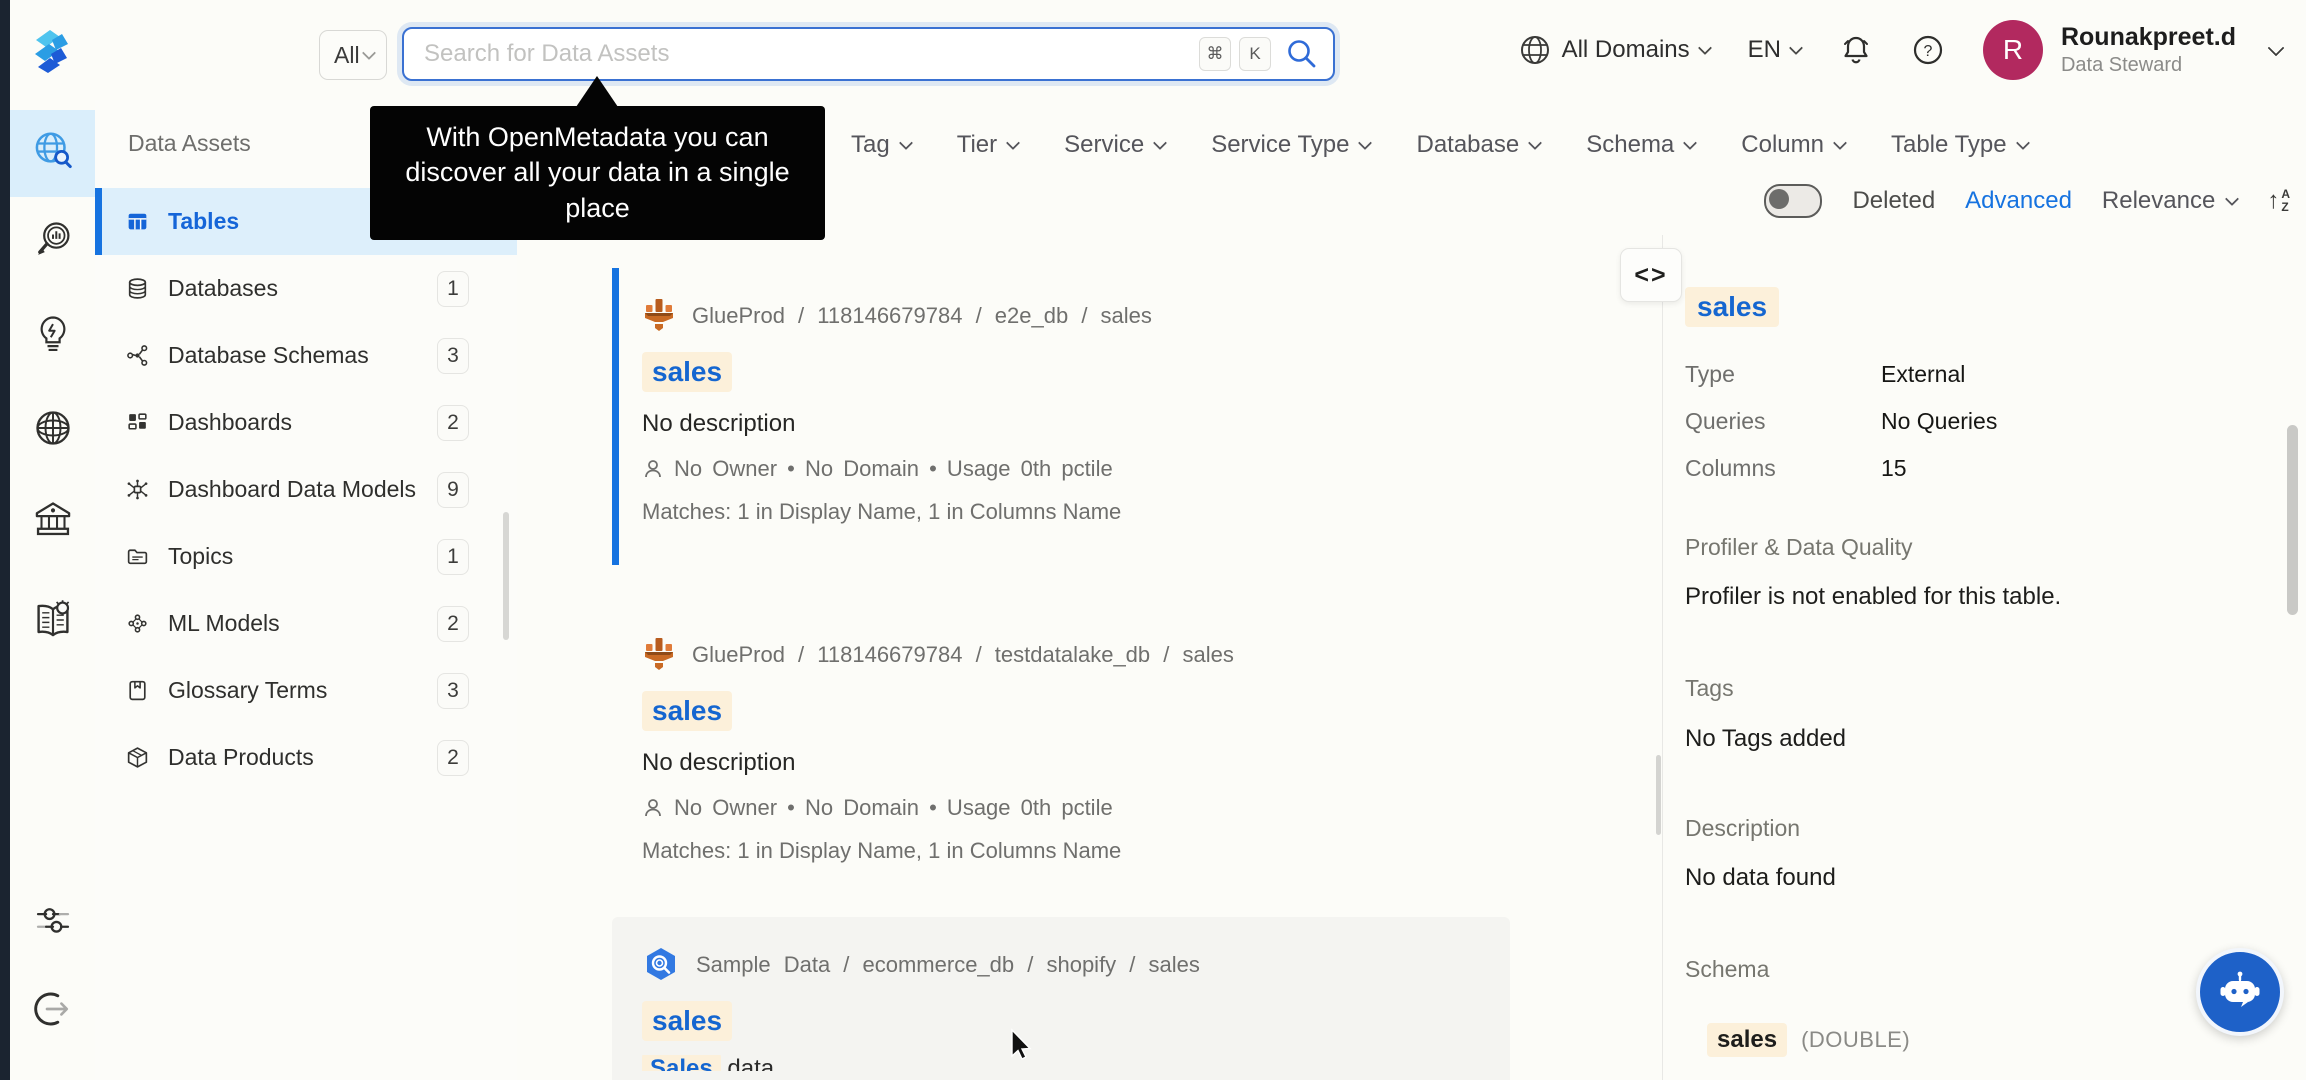 The width and height of the screenshot is (2306, 1080). What do you see at coordinates (1302, 54) in the screenshot?
I see `search-icon` at bounding box center [1302, 54].